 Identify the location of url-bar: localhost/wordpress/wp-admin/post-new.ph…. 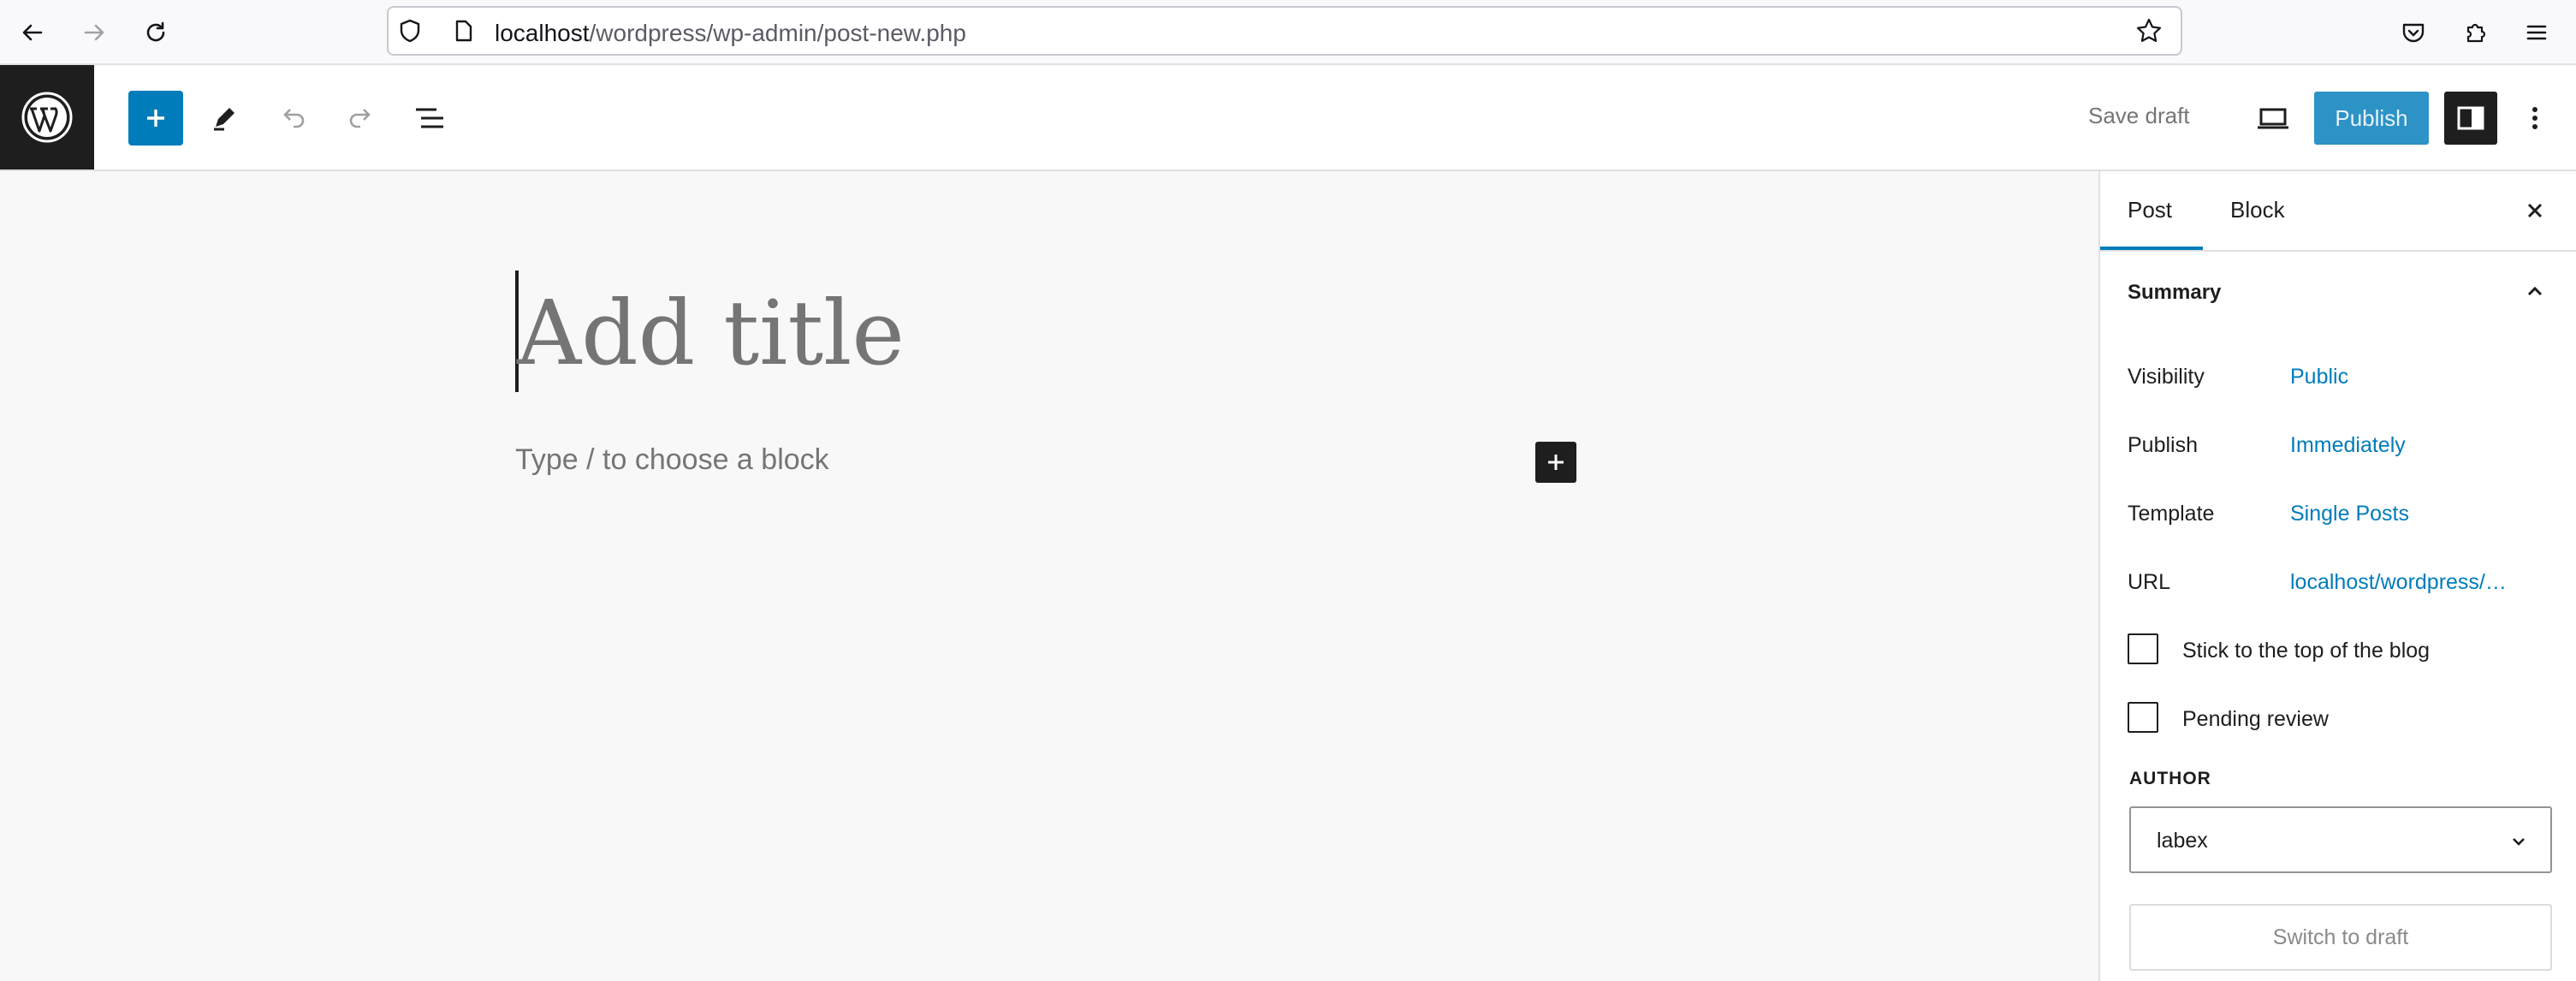
(1284, 31).